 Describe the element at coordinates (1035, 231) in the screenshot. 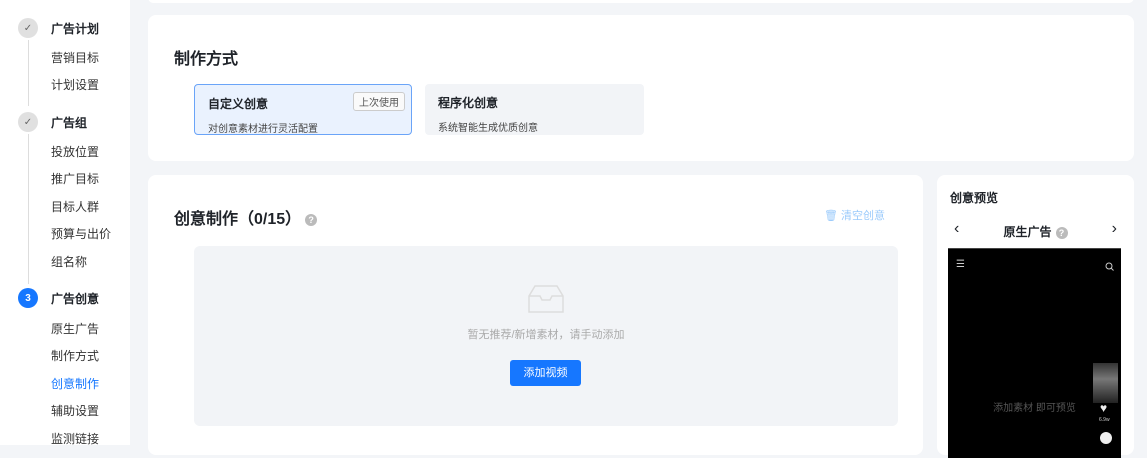

I see `ad-type-label: 原生广告?` at that location.